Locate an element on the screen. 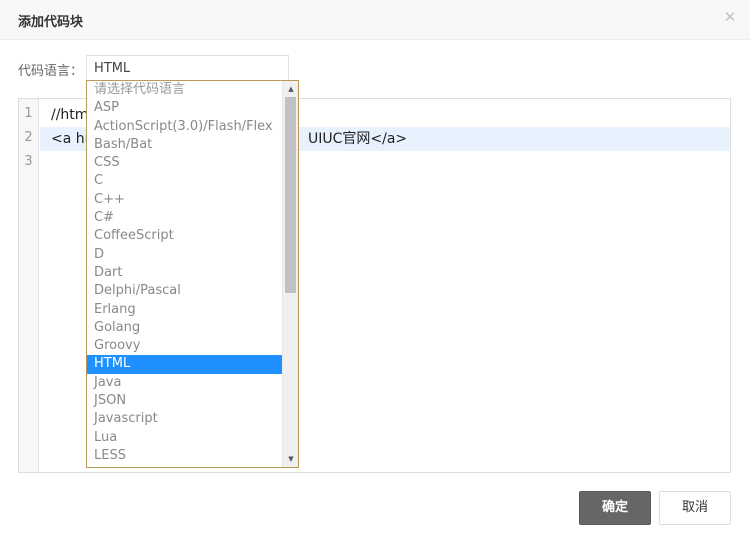 This screenshot has height=541, width=750. language-option: Groovy is located at coordinates (184, 346).